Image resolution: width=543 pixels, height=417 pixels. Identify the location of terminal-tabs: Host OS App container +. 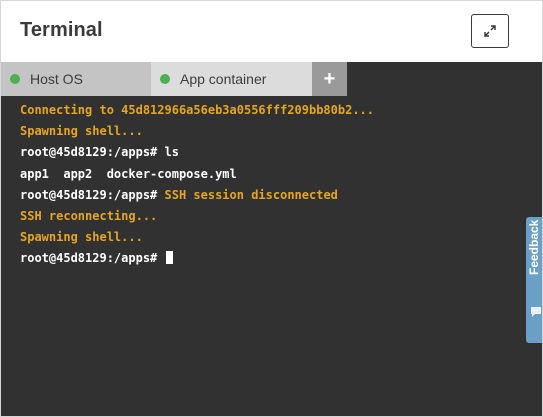
(271, 79).